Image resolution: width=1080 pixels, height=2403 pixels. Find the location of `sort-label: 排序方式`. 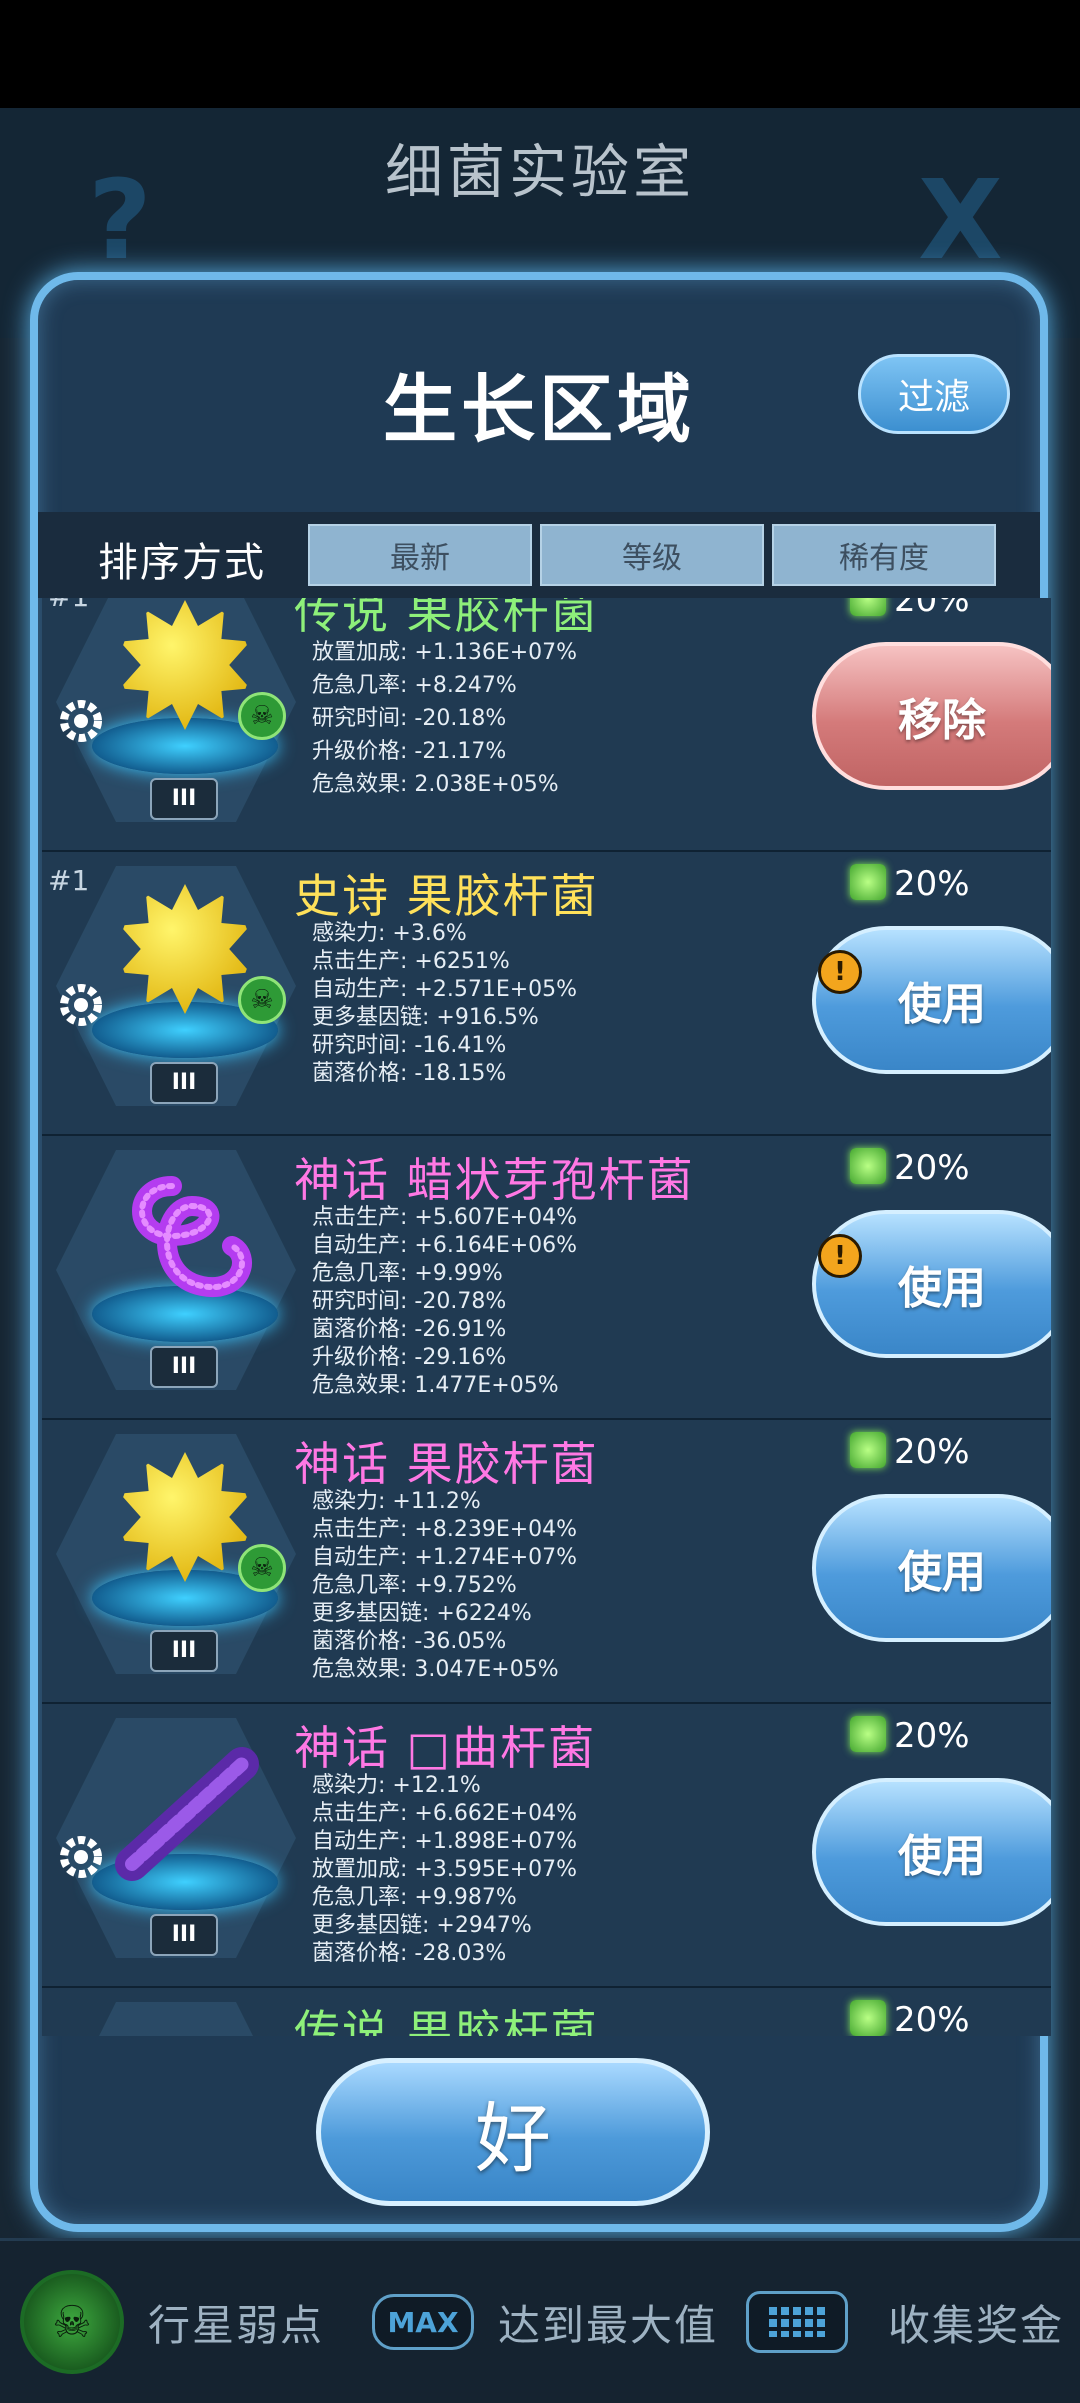

sort-label: 排序方式 is located at coordinates (182, 563).